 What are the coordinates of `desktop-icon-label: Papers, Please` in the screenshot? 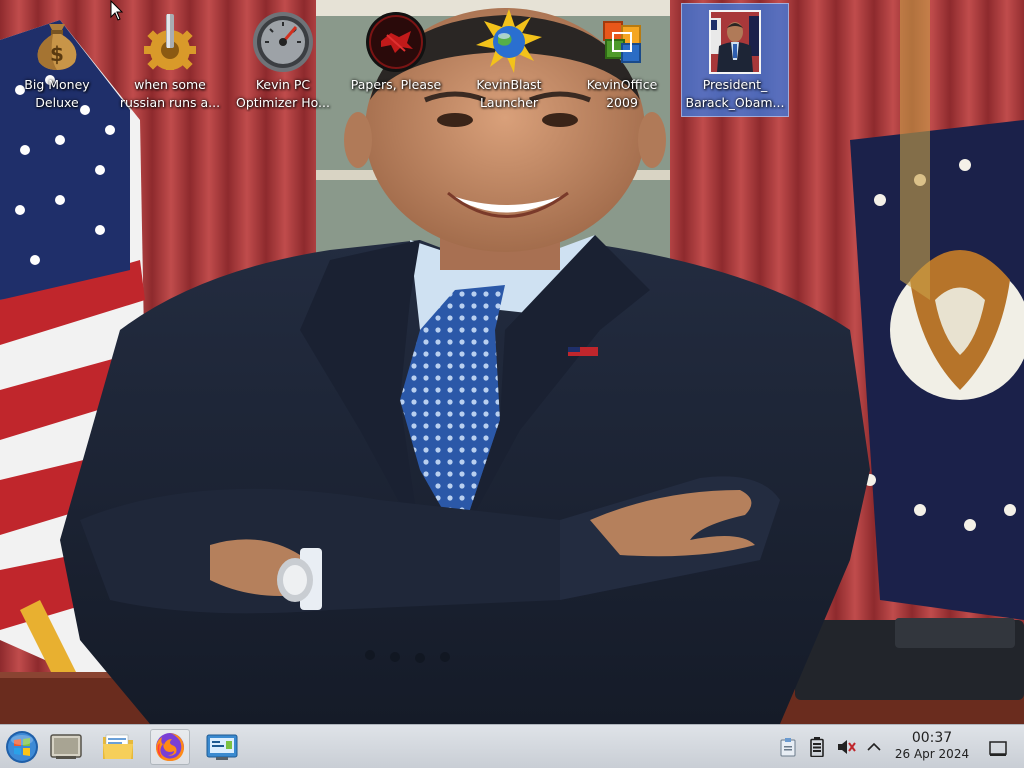 It's located at (396, 84).